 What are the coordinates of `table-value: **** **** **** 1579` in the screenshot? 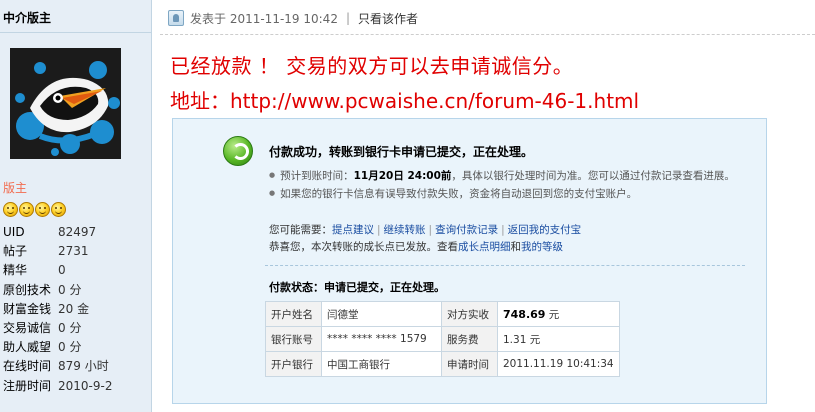 It's located at (381, 339).